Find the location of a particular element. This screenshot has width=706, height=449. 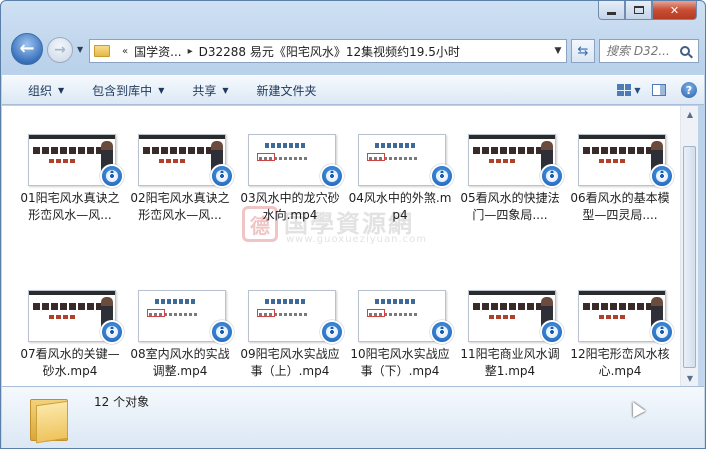

file-item: 11阳宅商业风水调整1.mp4 is located at coordinates (511, 345).